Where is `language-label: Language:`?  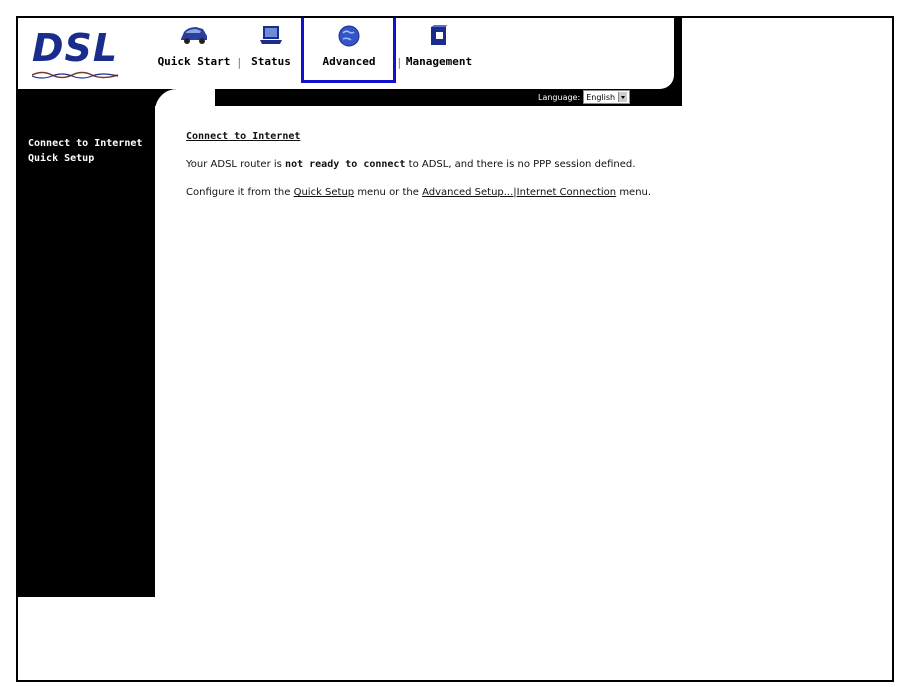
language-label: Language: is located at coordinates (559, 97).